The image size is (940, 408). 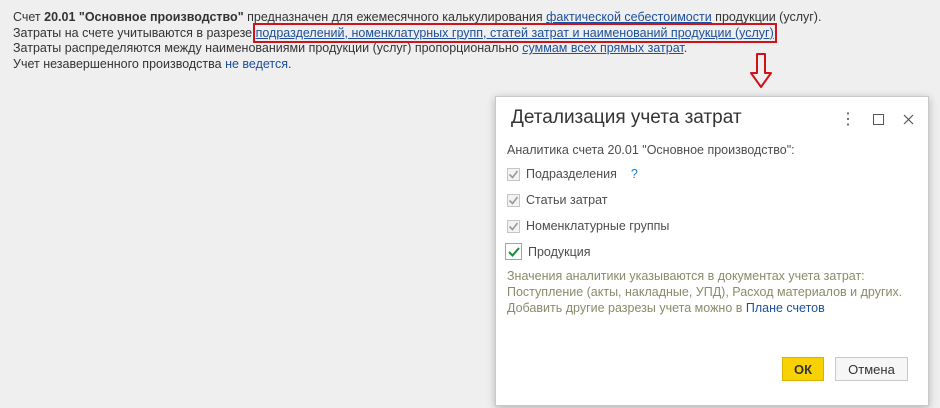 I want to click on checkbox-label: Статьи затрат, so click(x=567, y=200).